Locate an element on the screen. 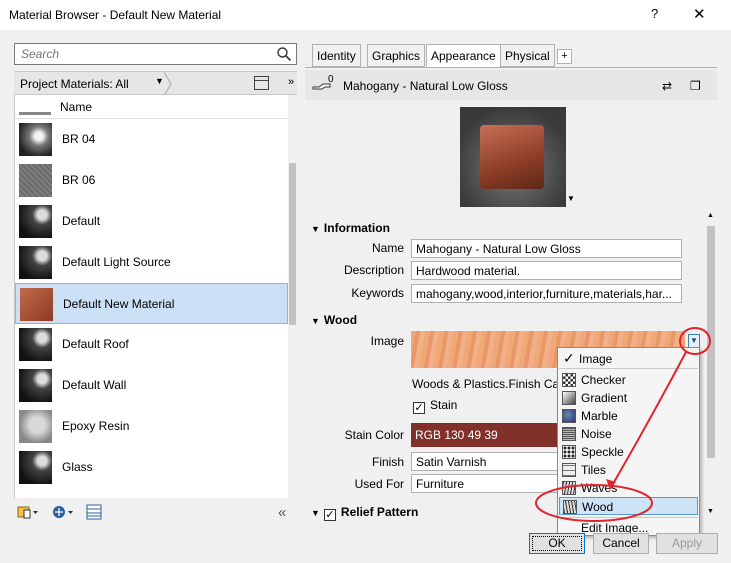 The image size is (731, 563). checker-icon is located at coordinates (569, 380).